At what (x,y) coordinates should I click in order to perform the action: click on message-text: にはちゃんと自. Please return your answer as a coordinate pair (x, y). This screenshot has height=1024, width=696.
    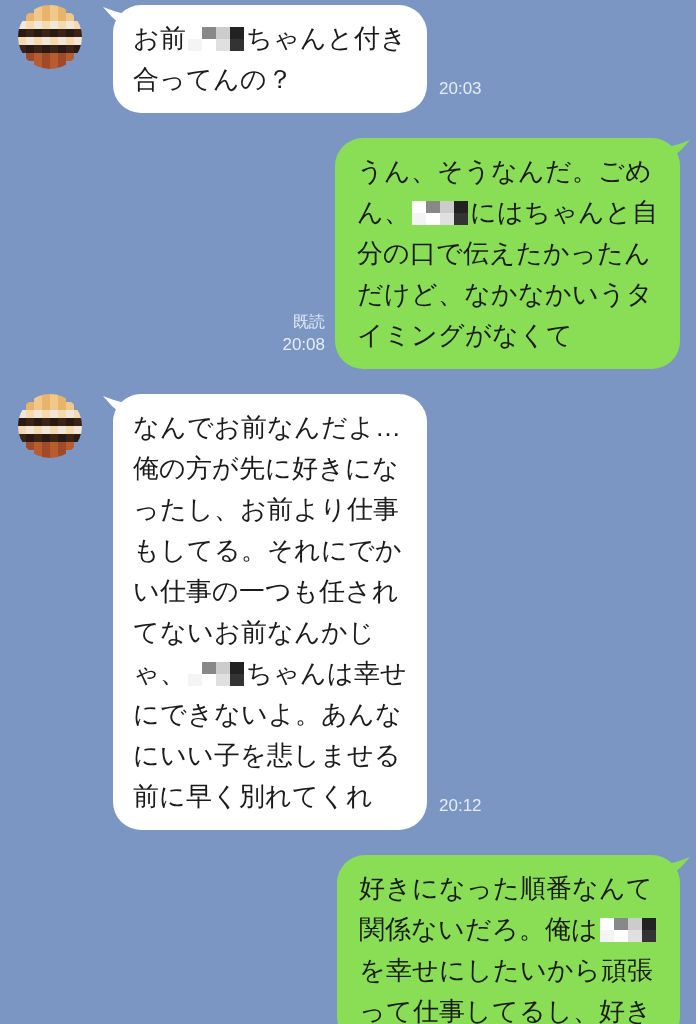
    Looking at the image, I should click on (564, 212).